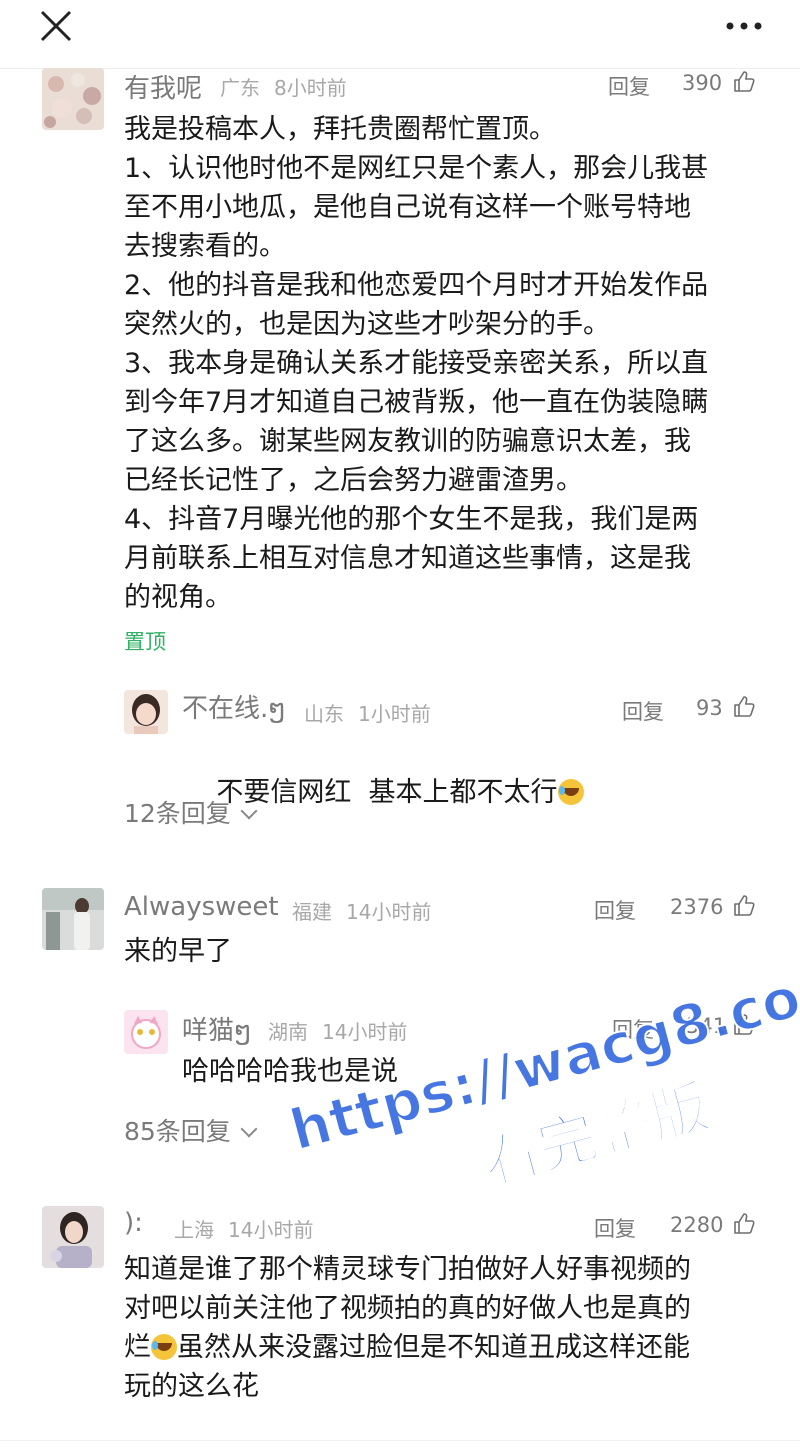 This screenshot has height=1452, width=800. What do you see at coordinates (340, 129) in the screenshot?
I see `comment-text-line: 我是投稿本人，拜托贵圈帮忙置顶。` at bounding box center [340, 129].